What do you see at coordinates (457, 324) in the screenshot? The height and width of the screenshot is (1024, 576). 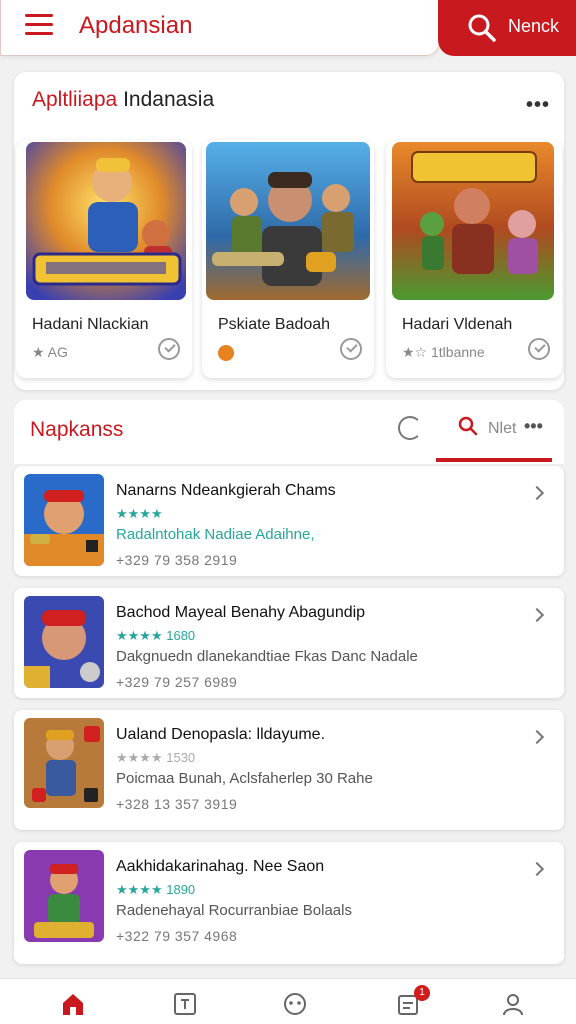 I see `game-name: Hadari Vldenah` at bounding box center [457, 324].